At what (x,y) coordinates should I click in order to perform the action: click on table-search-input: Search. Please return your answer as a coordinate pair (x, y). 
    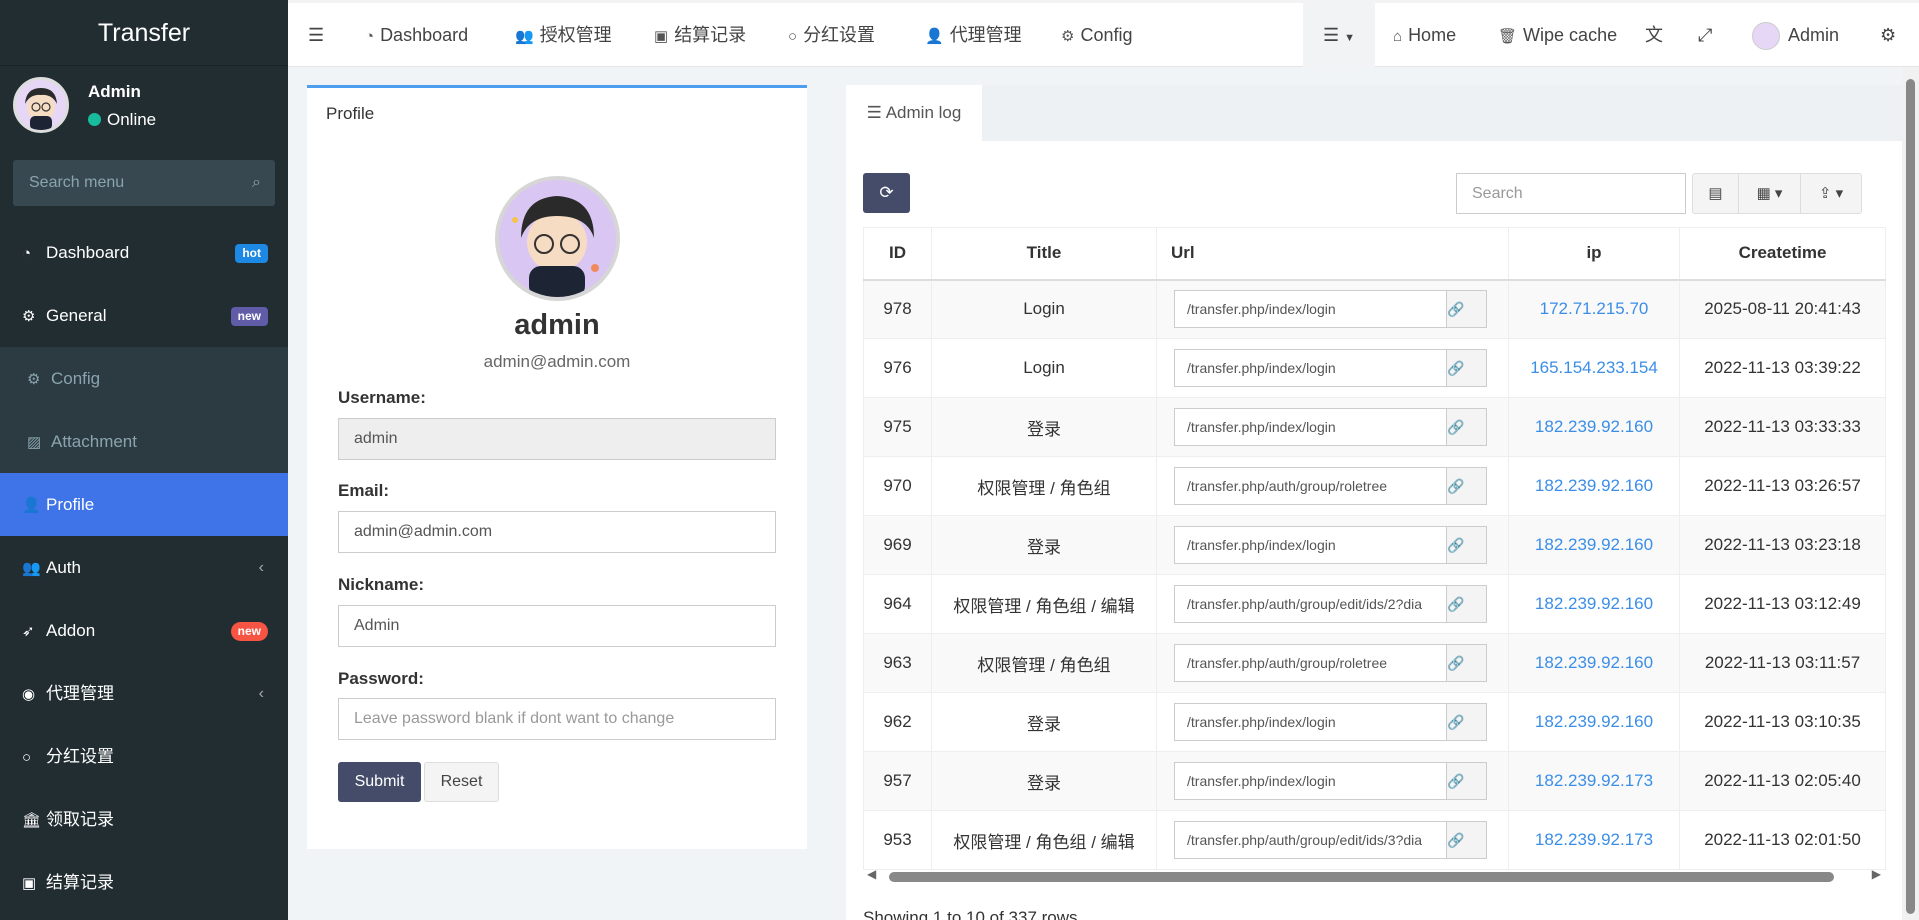
    Looking at the image, I should click on (1571, 193).